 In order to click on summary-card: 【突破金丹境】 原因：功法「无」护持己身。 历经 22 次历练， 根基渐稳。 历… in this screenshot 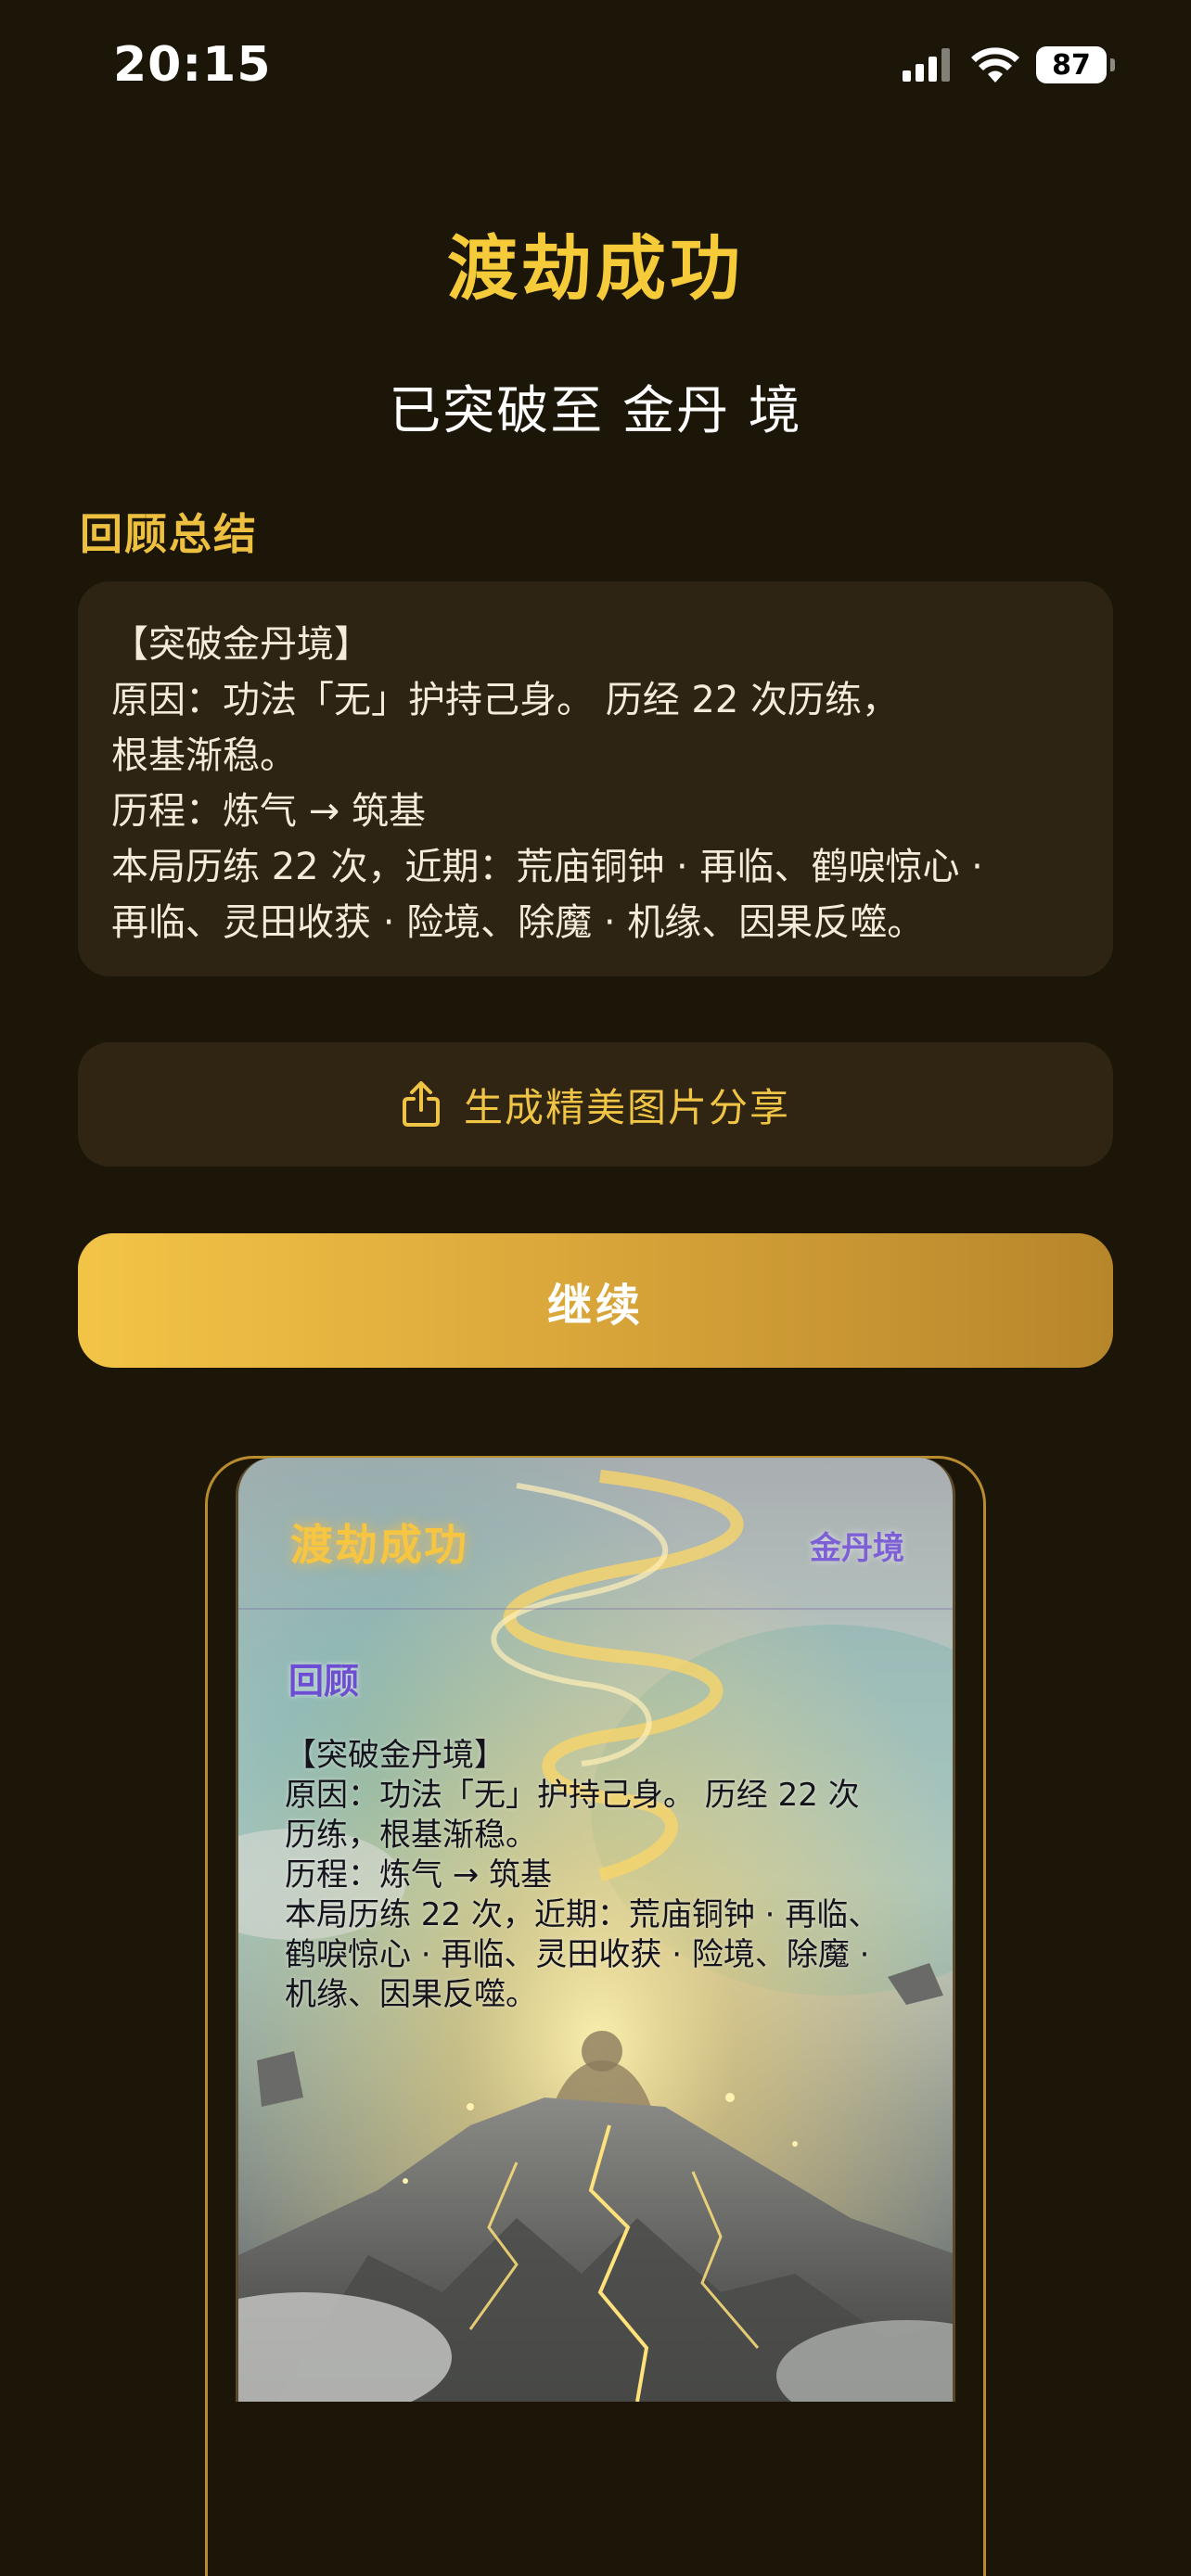, I will do `click(595, 779)`.